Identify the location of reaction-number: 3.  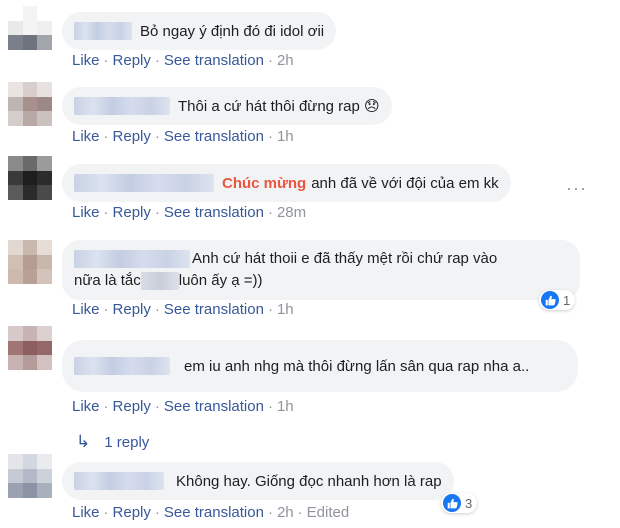
(469, 503).